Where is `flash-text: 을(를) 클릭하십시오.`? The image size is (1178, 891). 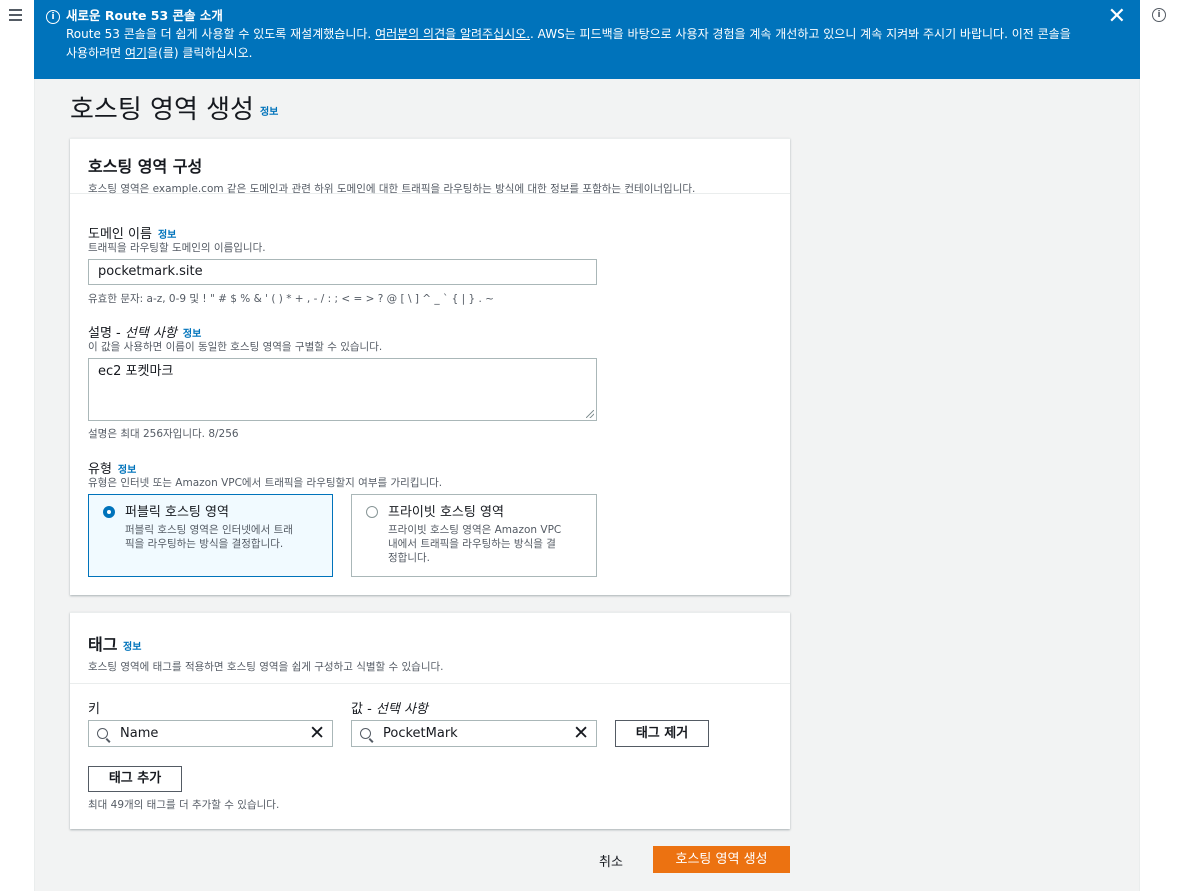 flash-text: 을(를) 클릭하십시오. is located at coordinates (200, 53).